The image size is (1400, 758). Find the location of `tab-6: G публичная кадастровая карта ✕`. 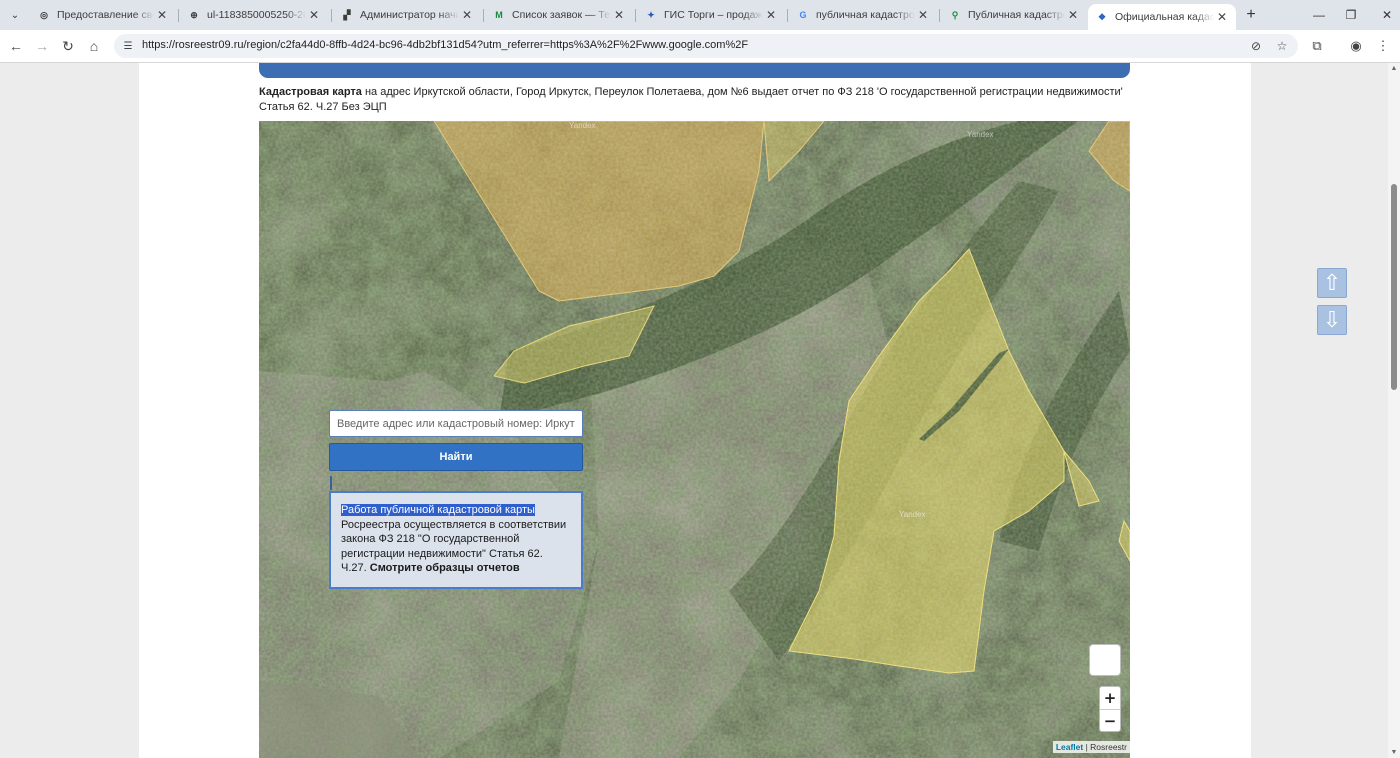

tab-6: G публичная кадастровая карта ✕ is located at coordinates (863, 15).